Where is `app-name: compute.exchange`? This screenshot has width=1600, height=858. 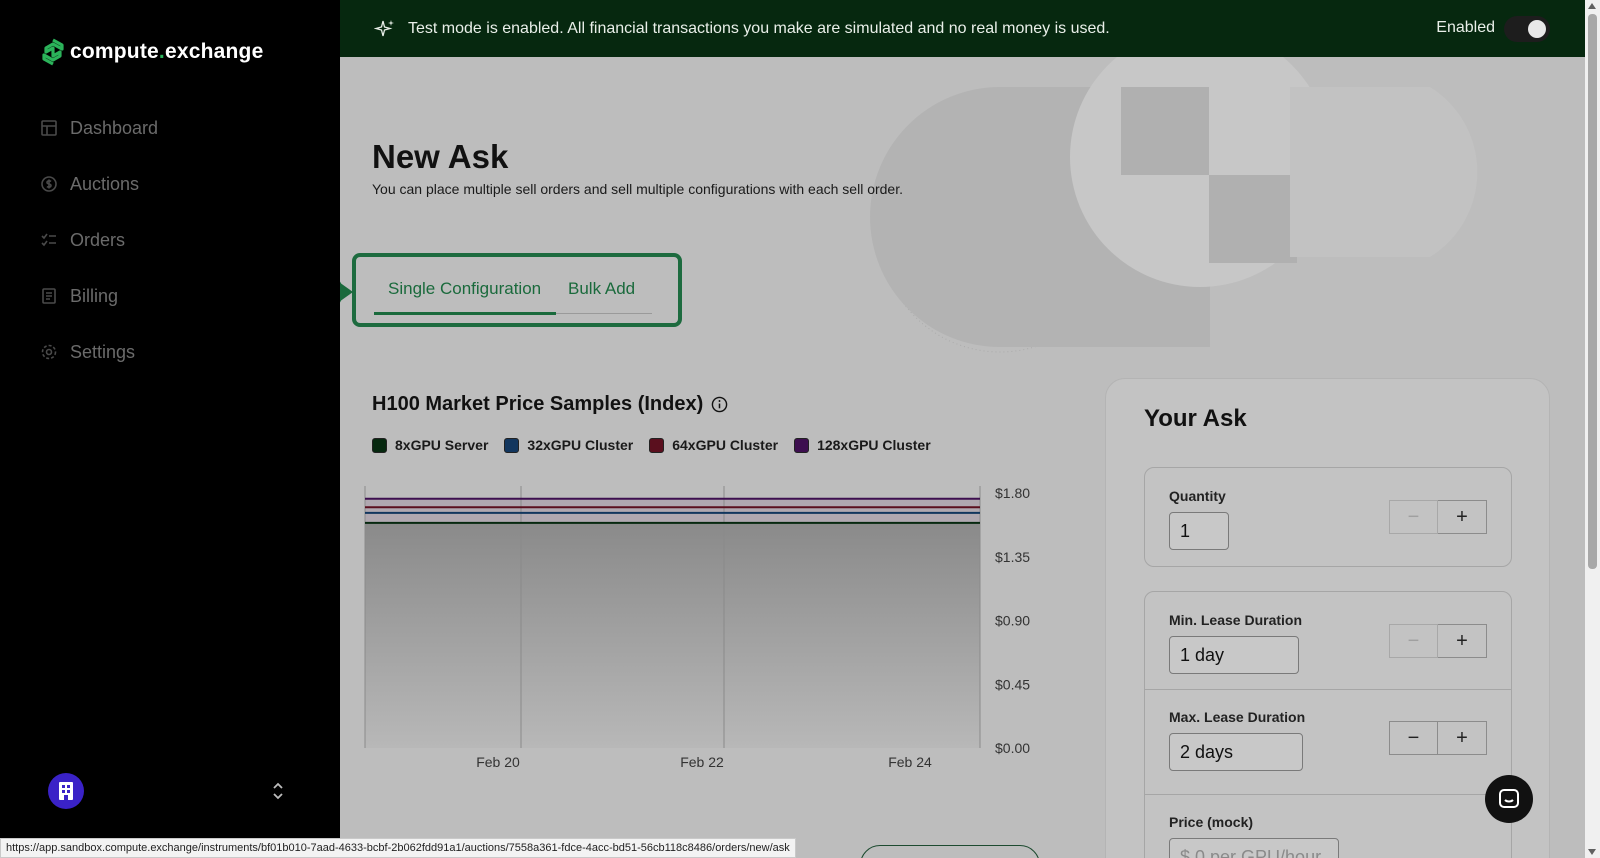
app-name: compute.exchange is located at coordinates (167, 51).